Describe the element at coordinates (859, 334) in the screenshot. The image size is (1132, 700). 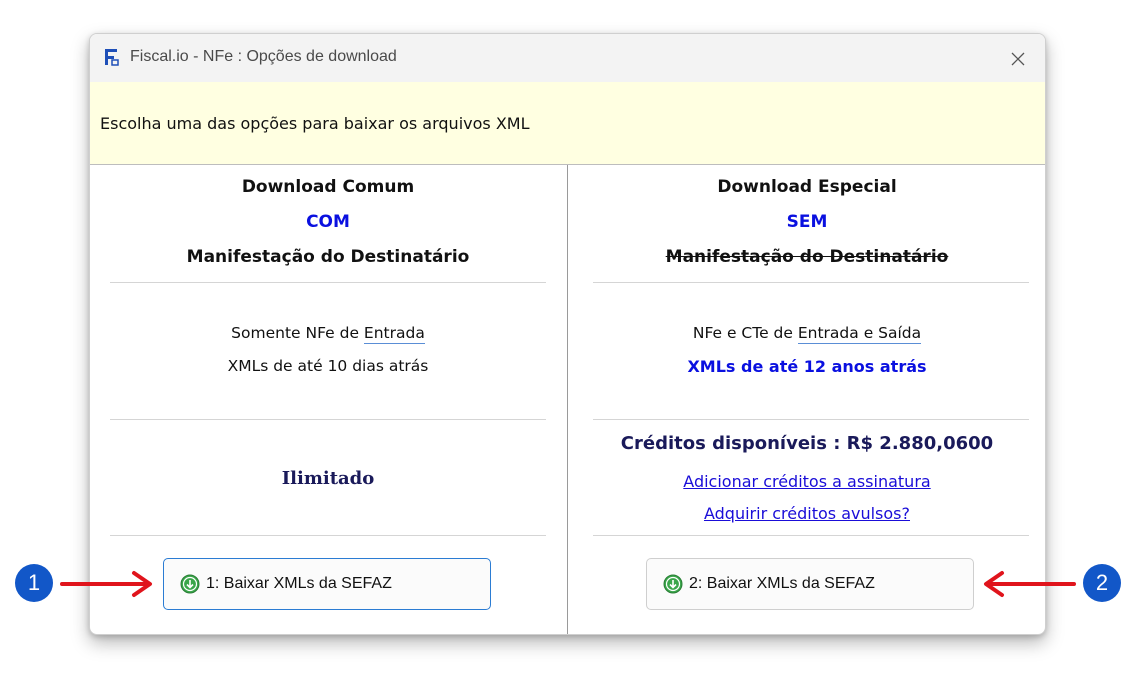
I see `right-line1-link: Entrada e Saída` at that location.